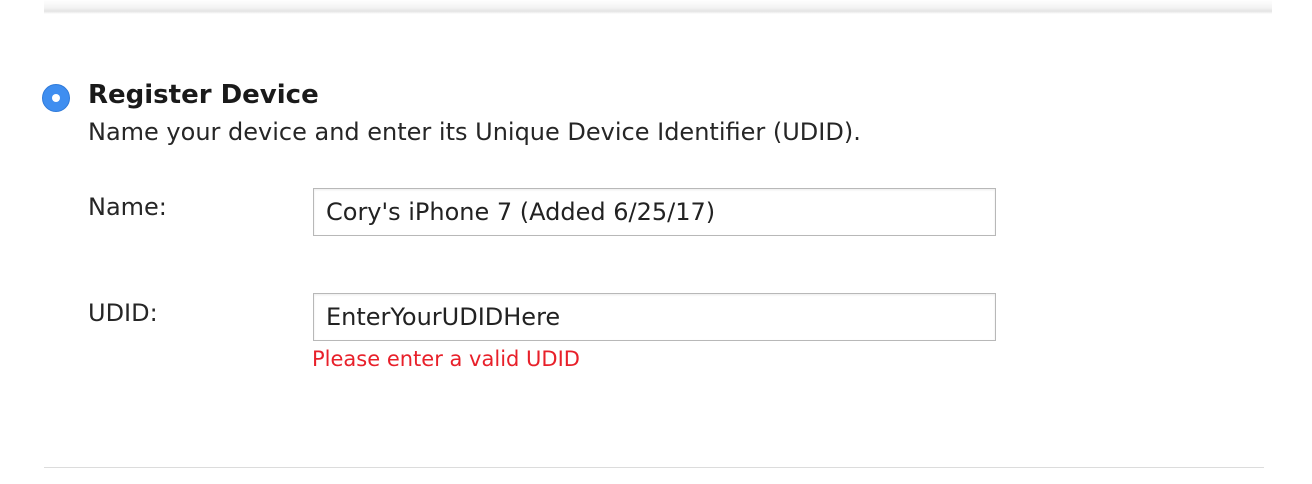 Image resolution: width=1312 pixels, height=484 pixels. What do you see at coordinates (446, 359) in the screenshot?
I see `udid-error-message: Please enter a valid UDID` at bounding box center [446, 359].